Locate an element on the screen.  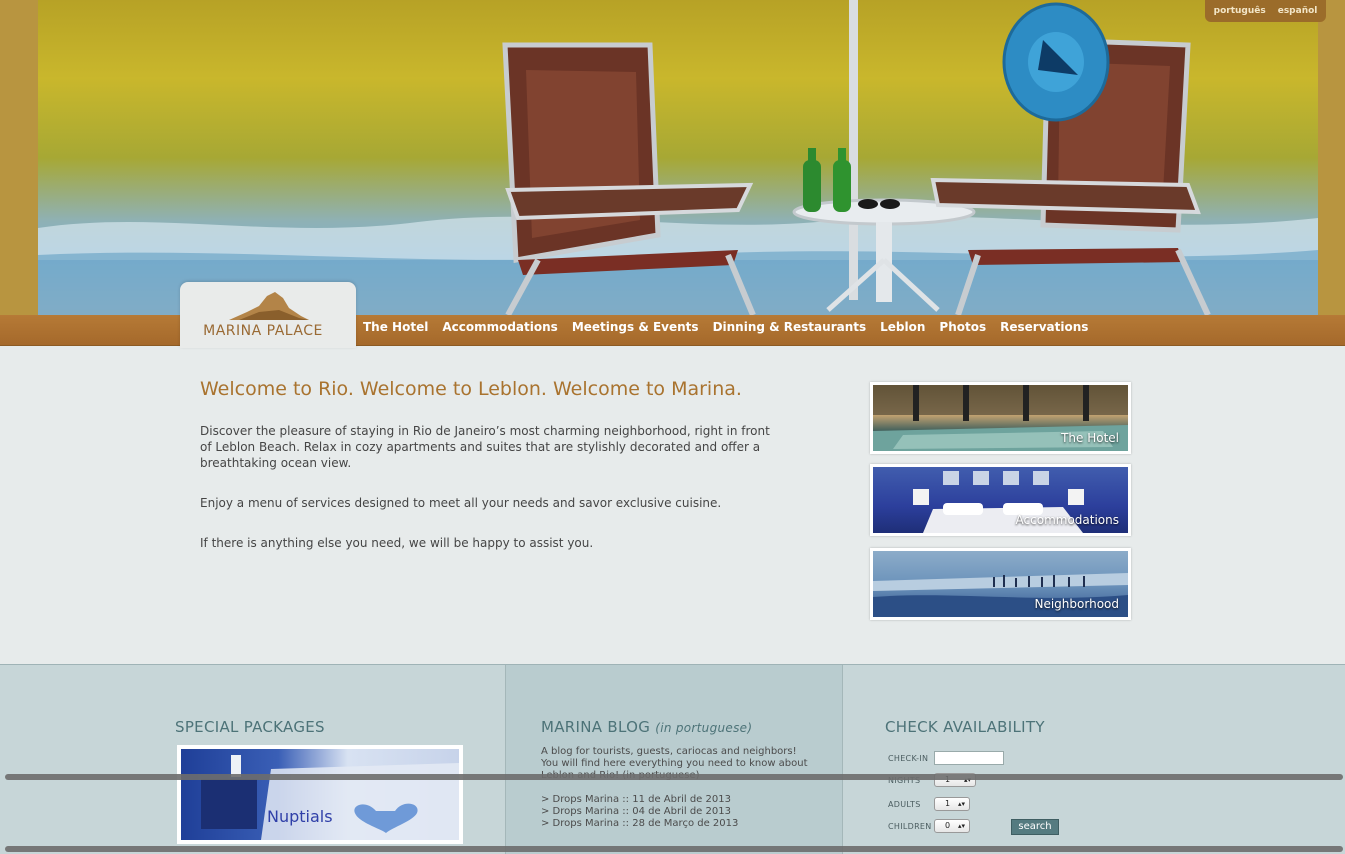
sugarloaf-mountain-logo-icon is located at coordinates (269, 306).